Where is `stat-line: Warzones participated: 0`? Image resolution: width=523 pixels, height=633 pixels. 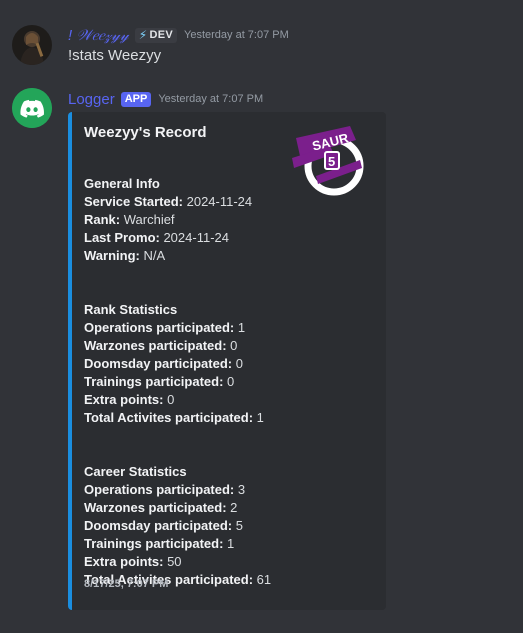
stat-line: Warzones participated: 0 is located at coordinates (161, 345).